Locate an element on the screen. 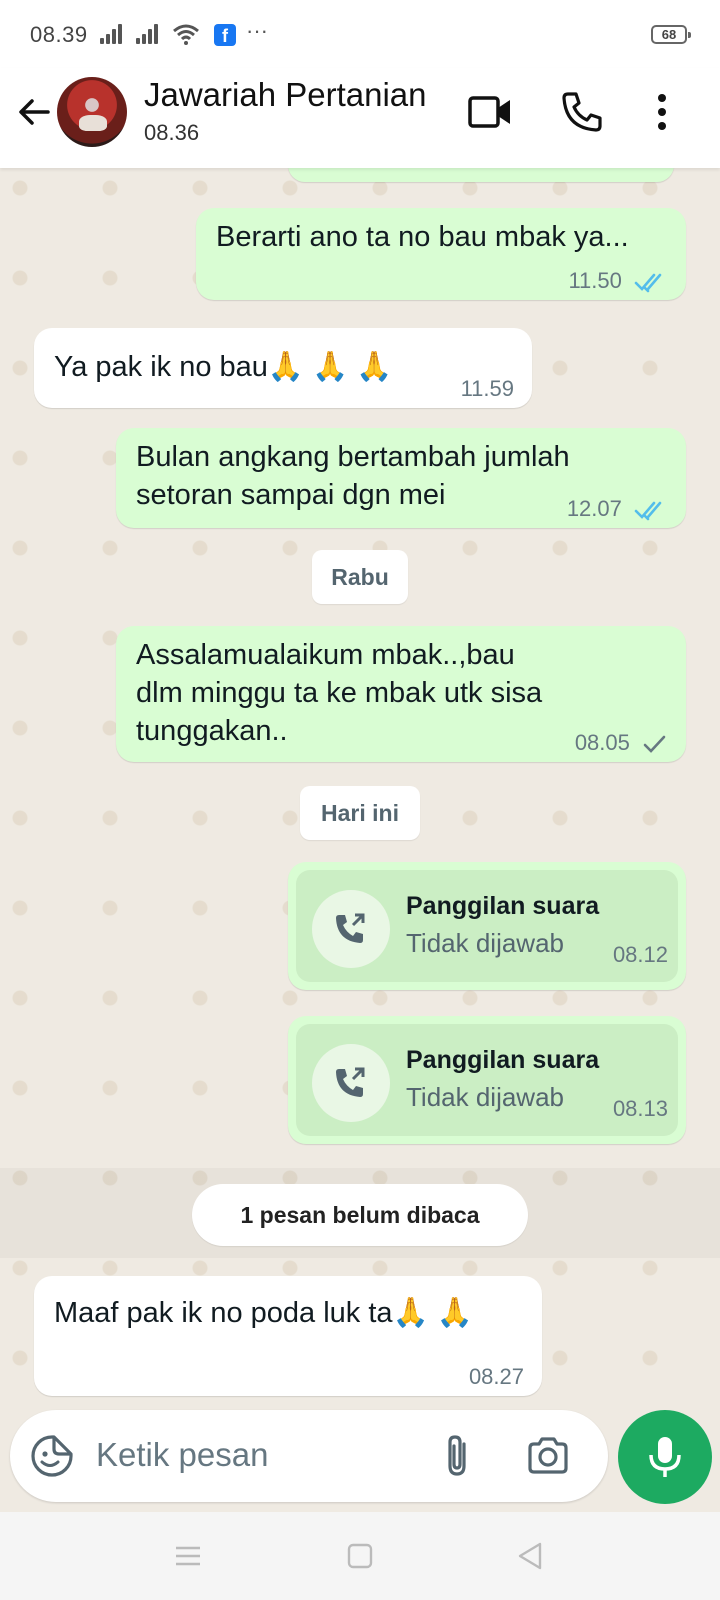 Image resolution: width=720 pixels, height=1600 pixels. call-card: Panggilan suara Tidak dijawab 08.13 is located at coordinates (487, 1080).